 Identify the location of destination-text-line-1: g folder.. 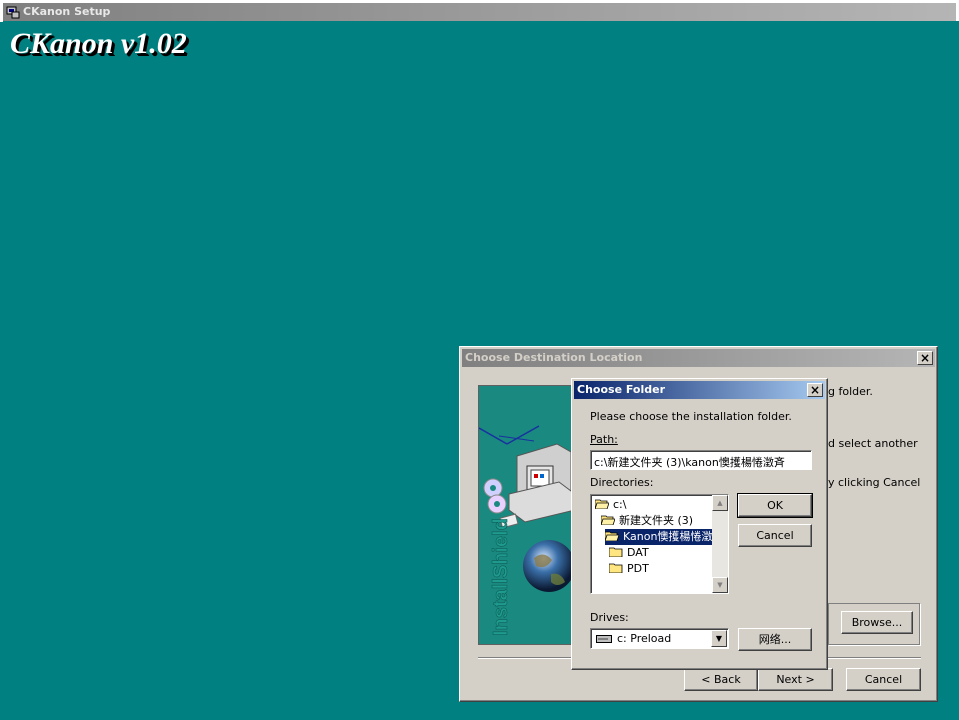
(850, 391).